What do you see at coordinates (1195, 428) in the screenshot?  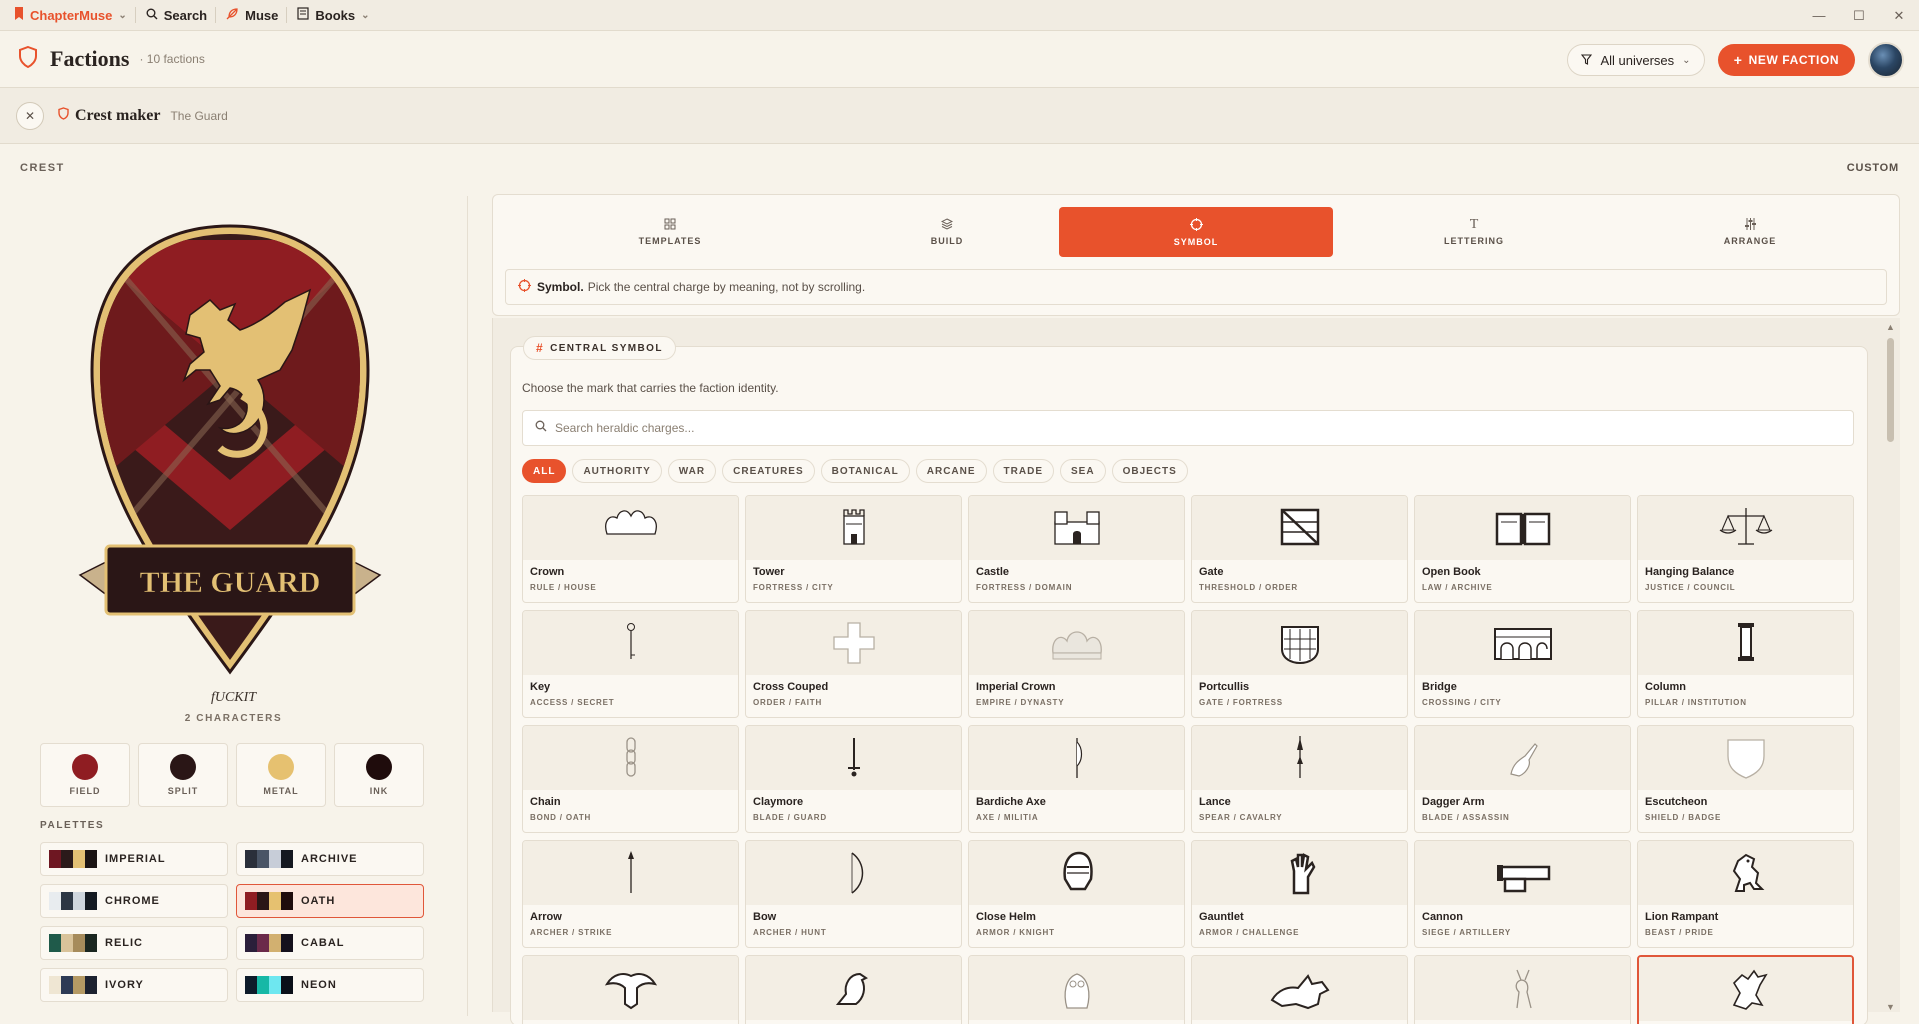 I see `charge-search-input` at bounding box center [1195, 428].